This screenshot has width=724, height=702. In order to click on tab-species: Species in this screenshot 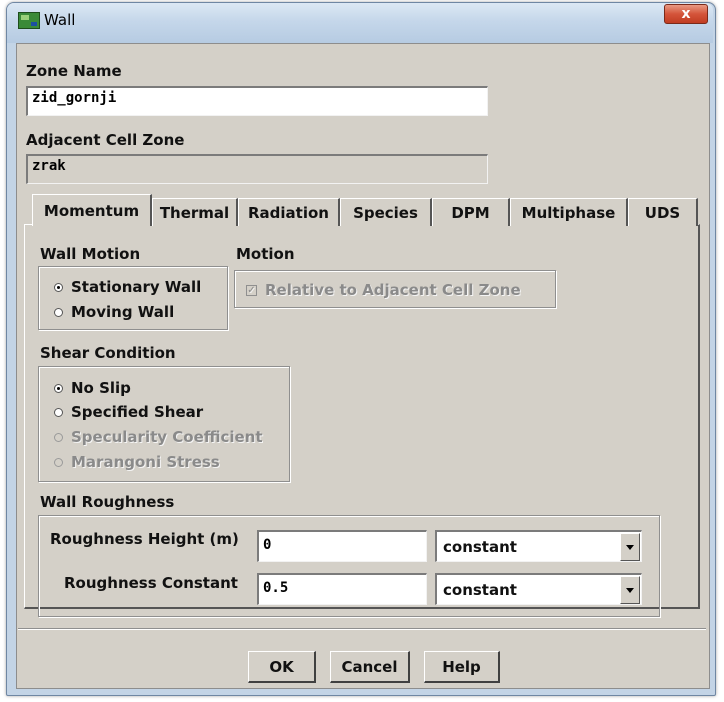, I will do `click(386, 212)`.